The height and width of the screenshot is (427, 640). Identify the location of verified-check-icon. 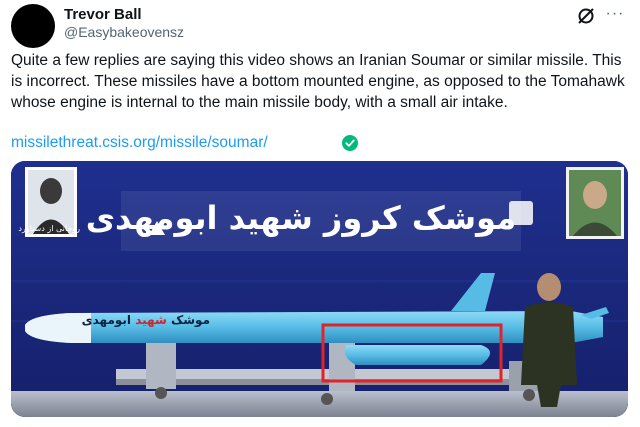
(350, 143).